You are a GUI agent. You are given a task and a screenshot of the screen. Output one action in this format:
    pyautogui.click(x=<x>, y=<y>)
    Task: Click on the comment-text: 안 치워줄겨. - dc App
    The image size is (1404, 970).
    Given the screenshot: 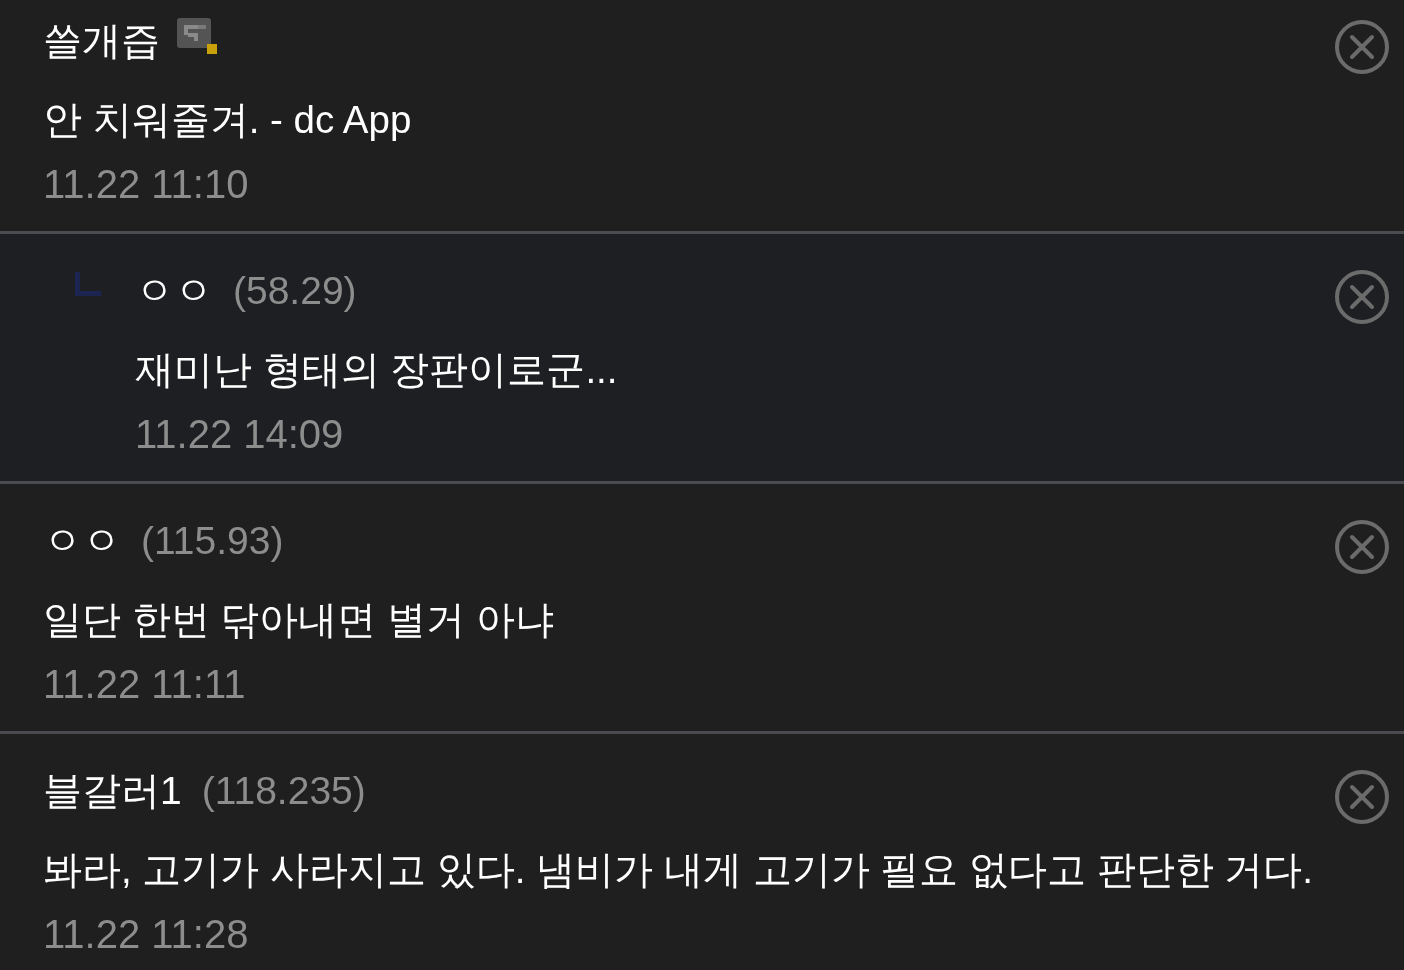 What is the action you would take?
    pyautogui.click(x=228, y=120)
    